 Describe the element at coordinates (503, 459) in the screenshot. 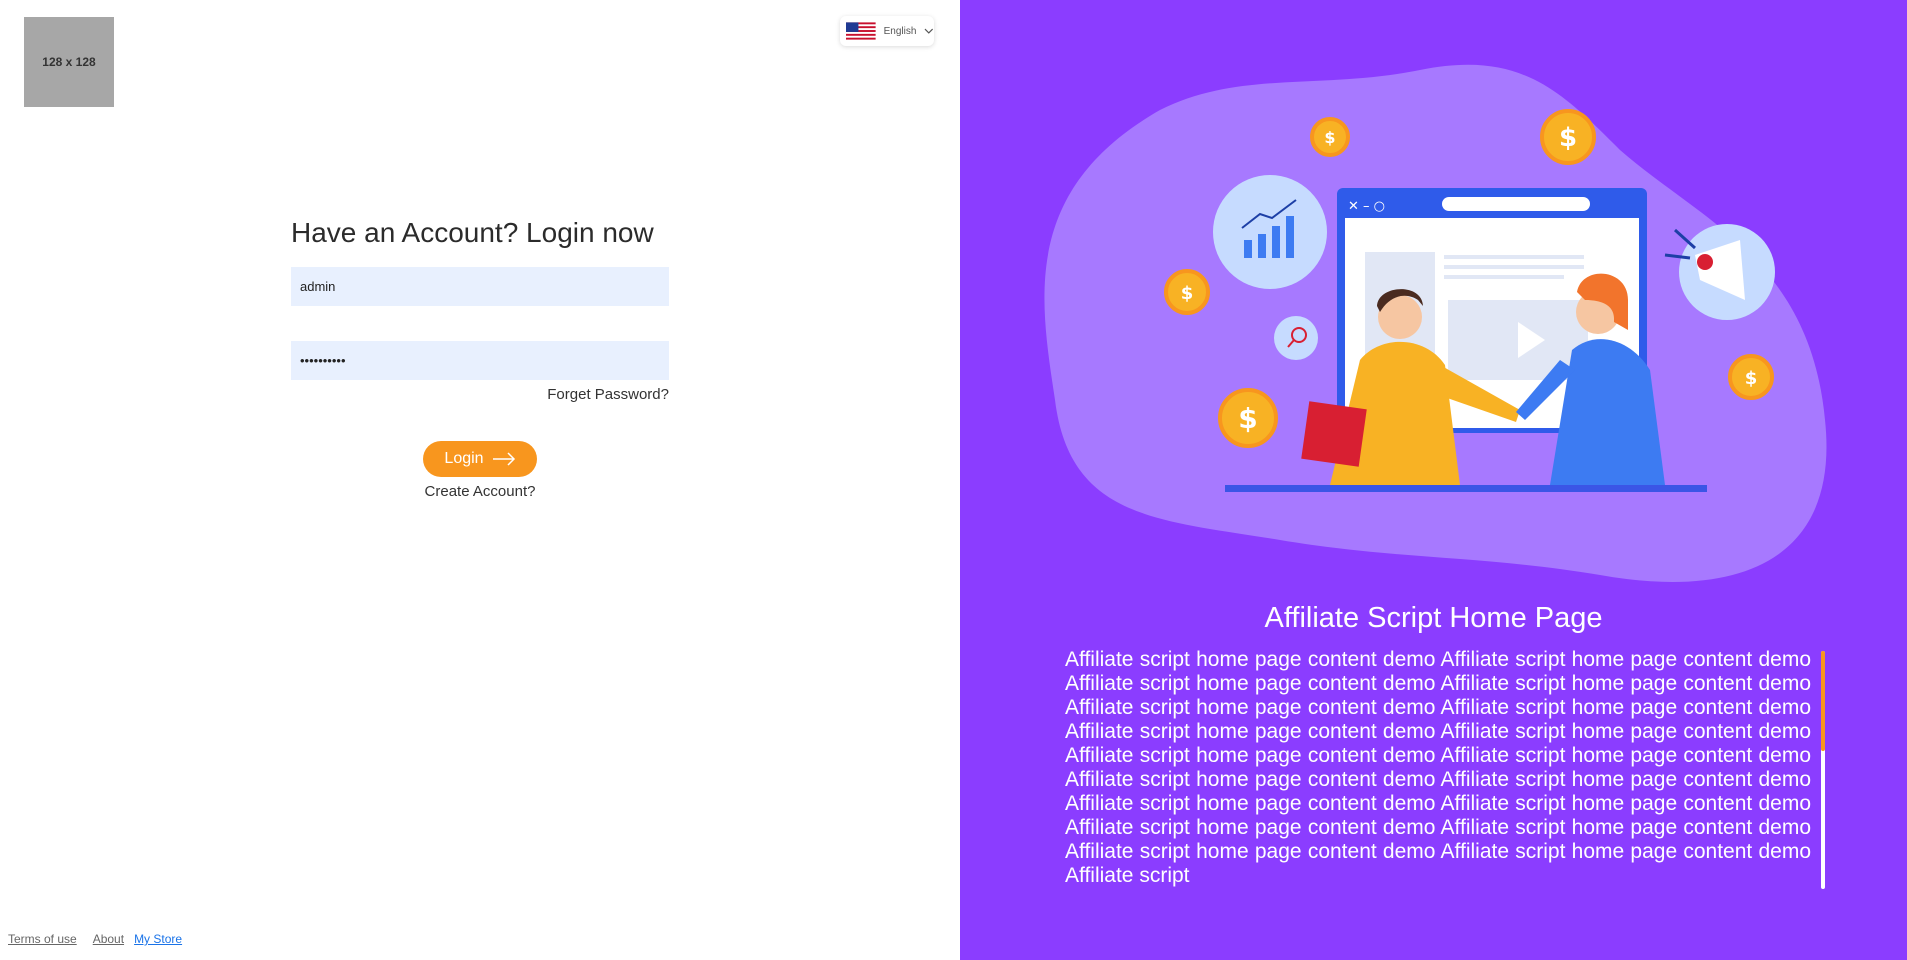

I see `arrow-right-icon` at that location.